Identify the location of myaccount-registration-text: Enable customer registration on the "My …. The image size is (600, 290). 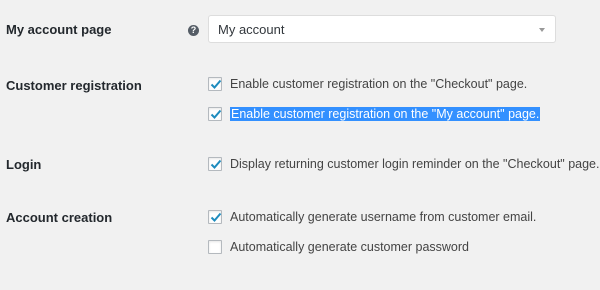
(385, 114).